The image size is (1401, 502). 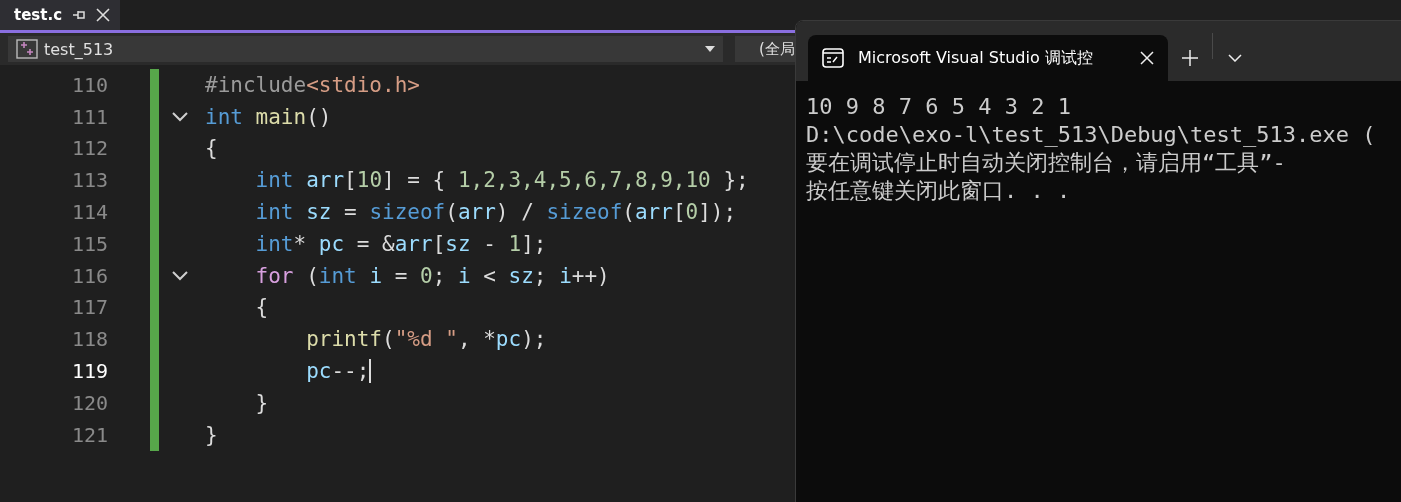 I want to click on line-number: 110, so click(x=89, y=84).